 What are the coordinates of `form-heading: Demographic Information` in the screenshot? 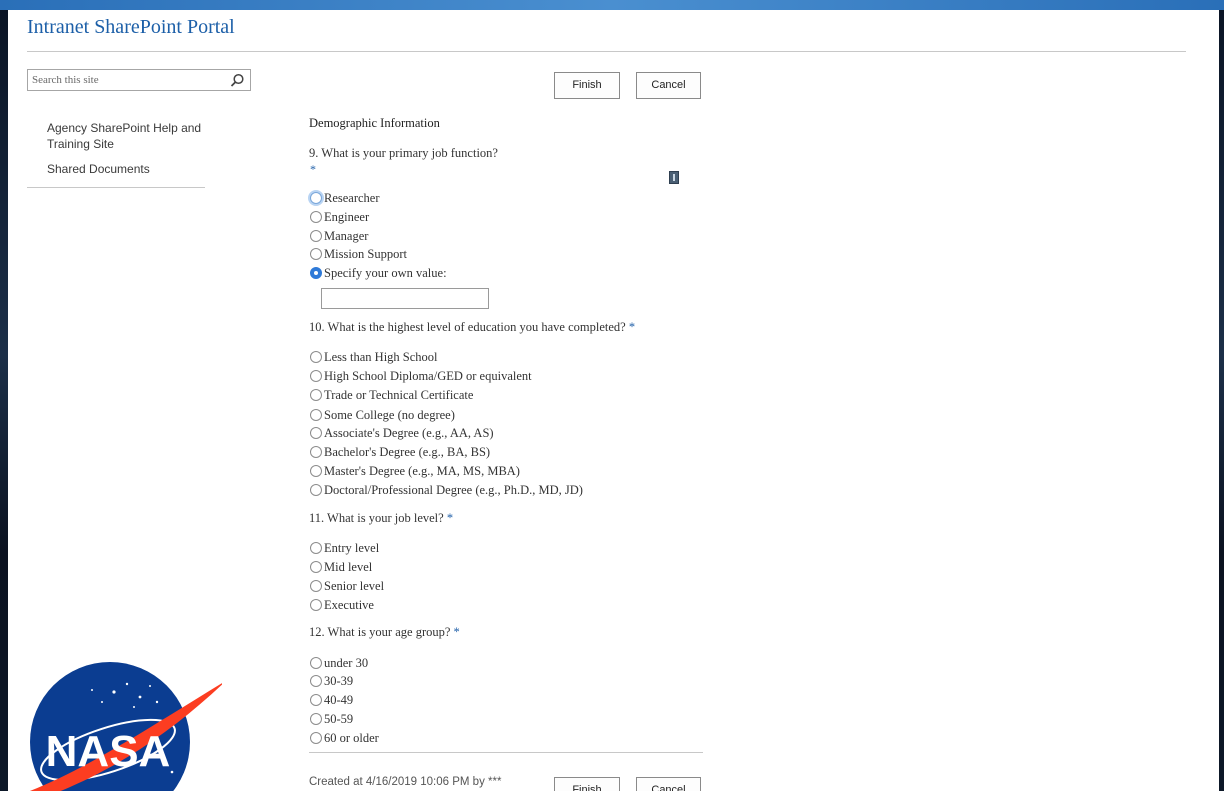 It's located at (374, 123).